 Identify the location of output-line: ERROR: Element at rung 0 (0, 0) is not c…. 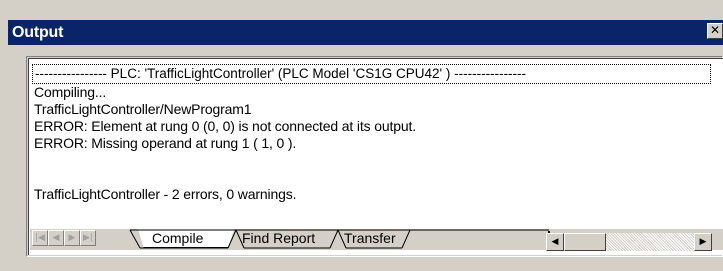
(225, 126).